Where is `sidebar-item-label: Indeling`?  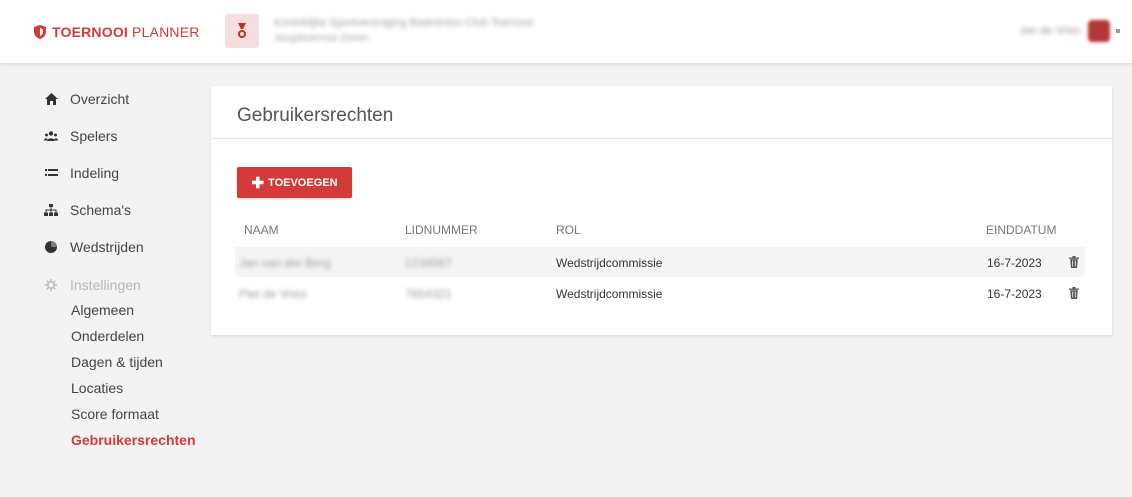
sidebar-item-label: Indeling is located at coordinates (95, 173).